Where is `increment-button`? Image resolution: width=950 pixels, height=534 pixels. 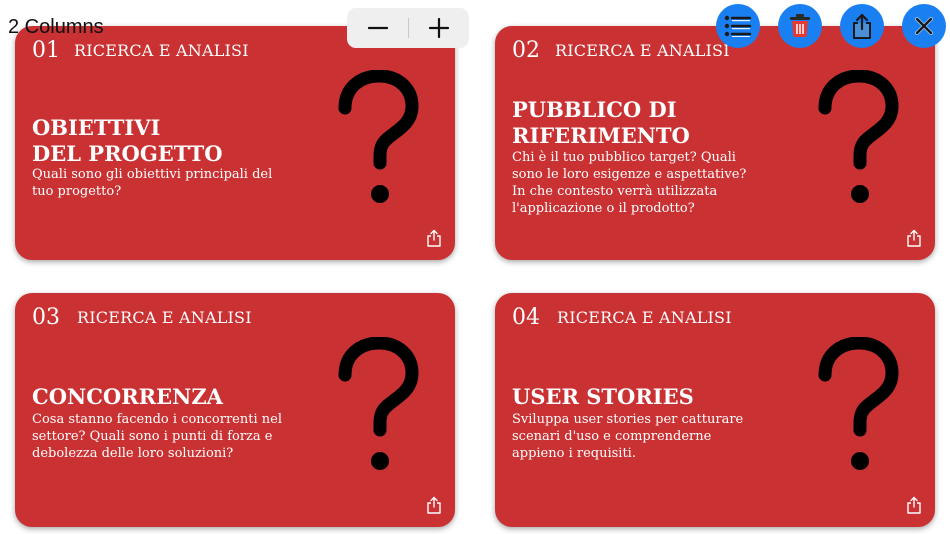 increment-button is located at coordinates (438, 28).